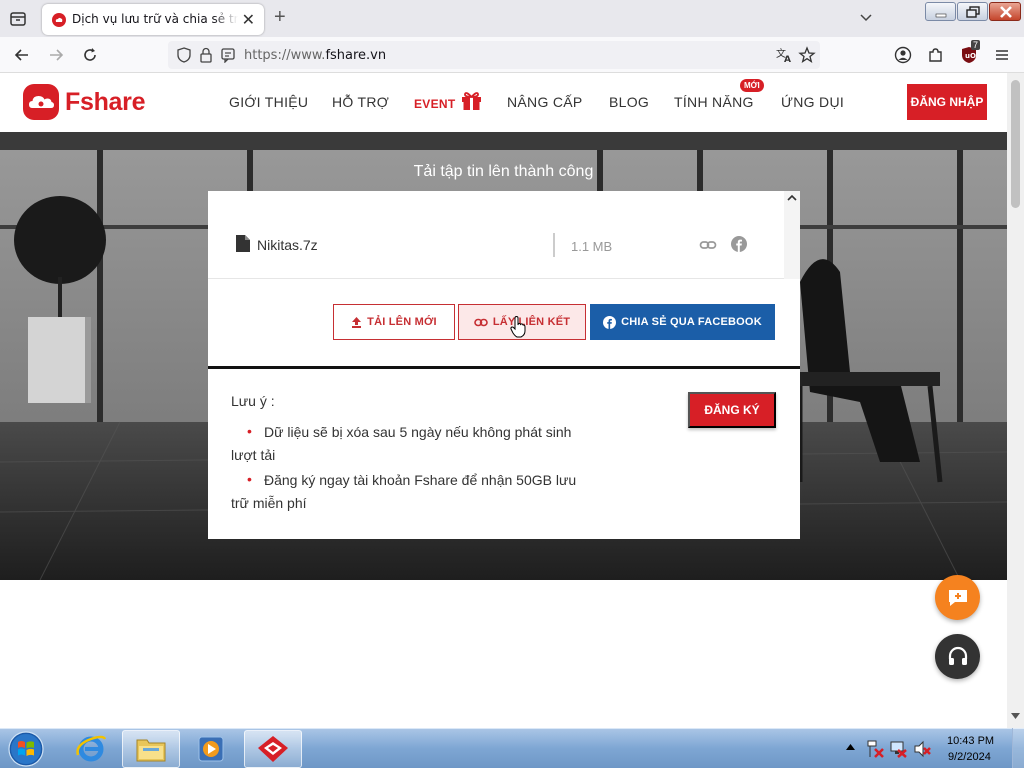  Describe the element at coordinates (1018, 748) in the screenshot. I see `show-desktop-button` at that location.